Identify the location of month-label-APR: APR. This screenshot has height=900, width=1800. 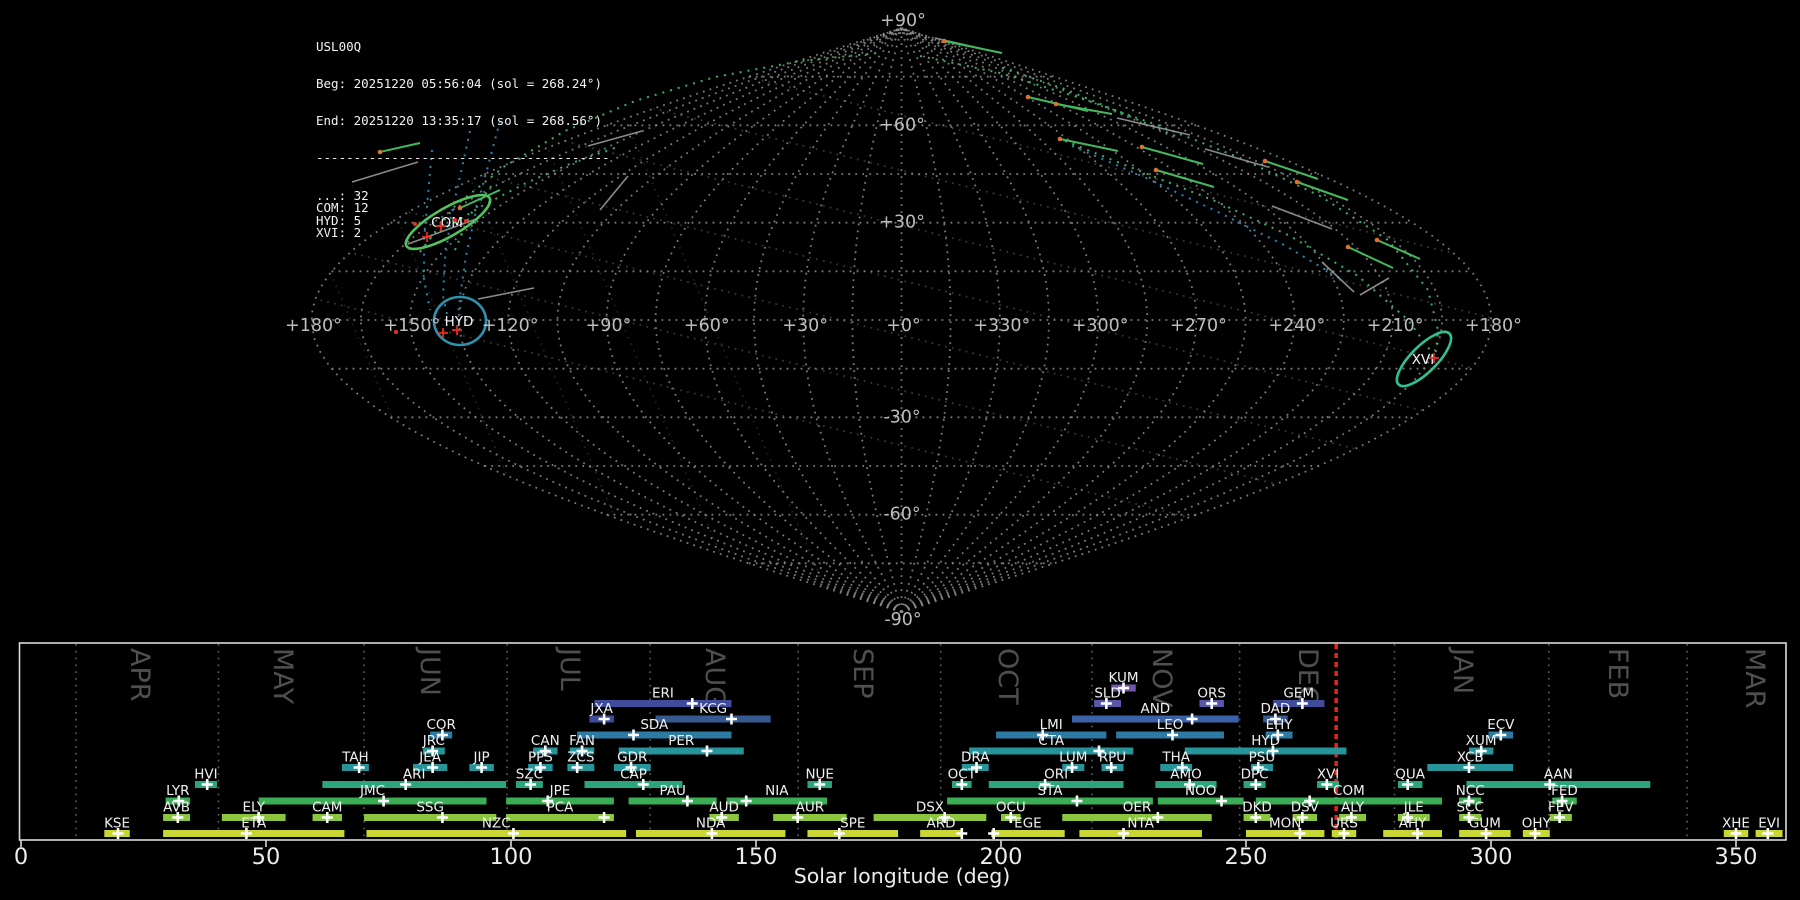
(139, 675).